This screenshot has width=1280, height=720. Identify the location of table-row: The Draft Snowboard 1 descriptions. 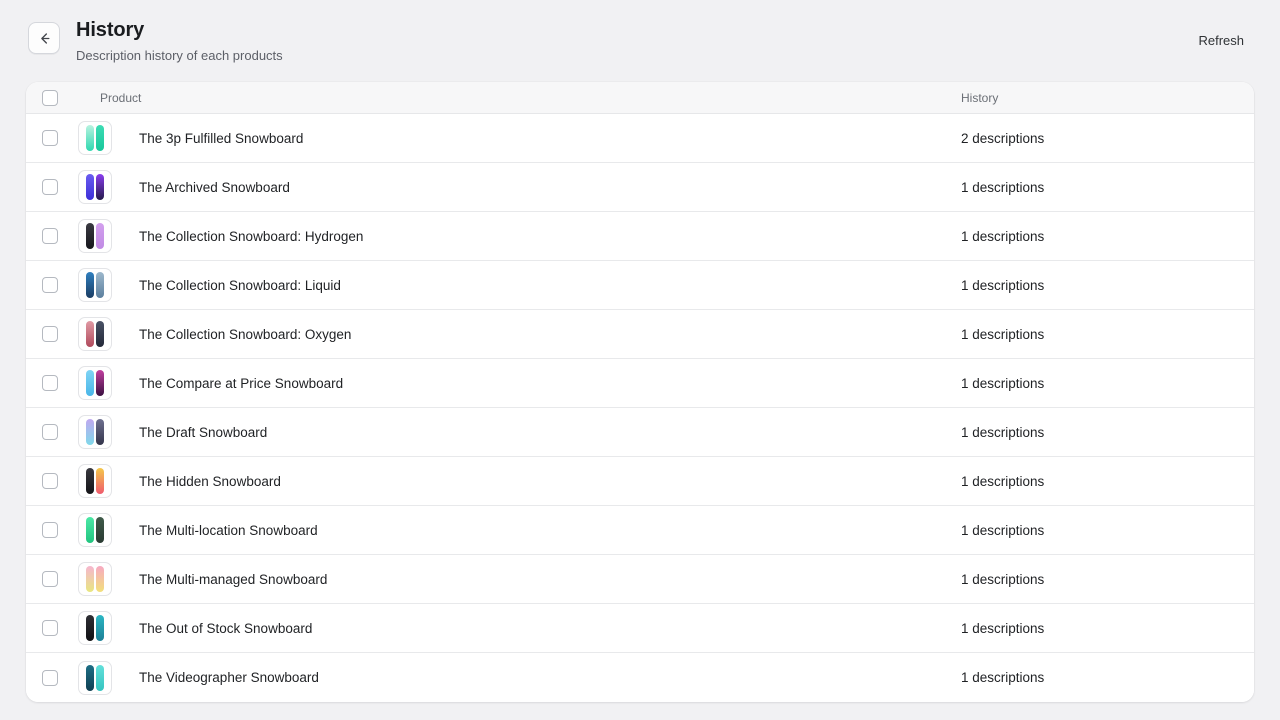
(640, 432).